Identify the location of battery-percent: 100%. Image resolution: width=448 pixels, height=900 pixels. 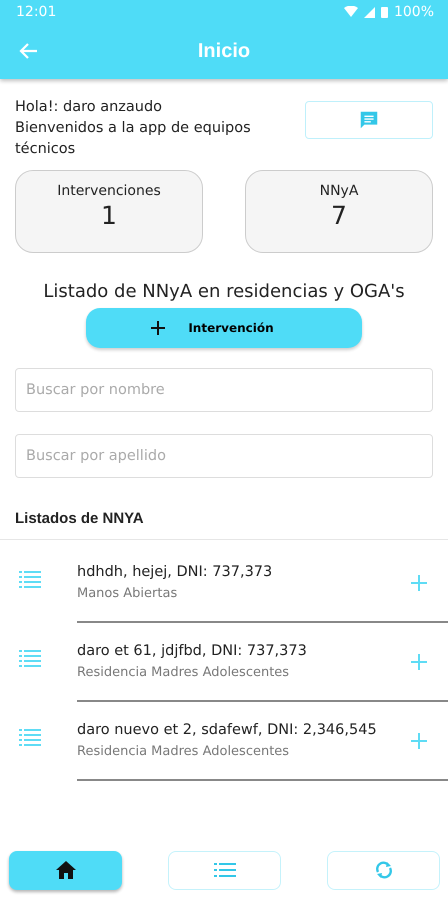
(414, 12).